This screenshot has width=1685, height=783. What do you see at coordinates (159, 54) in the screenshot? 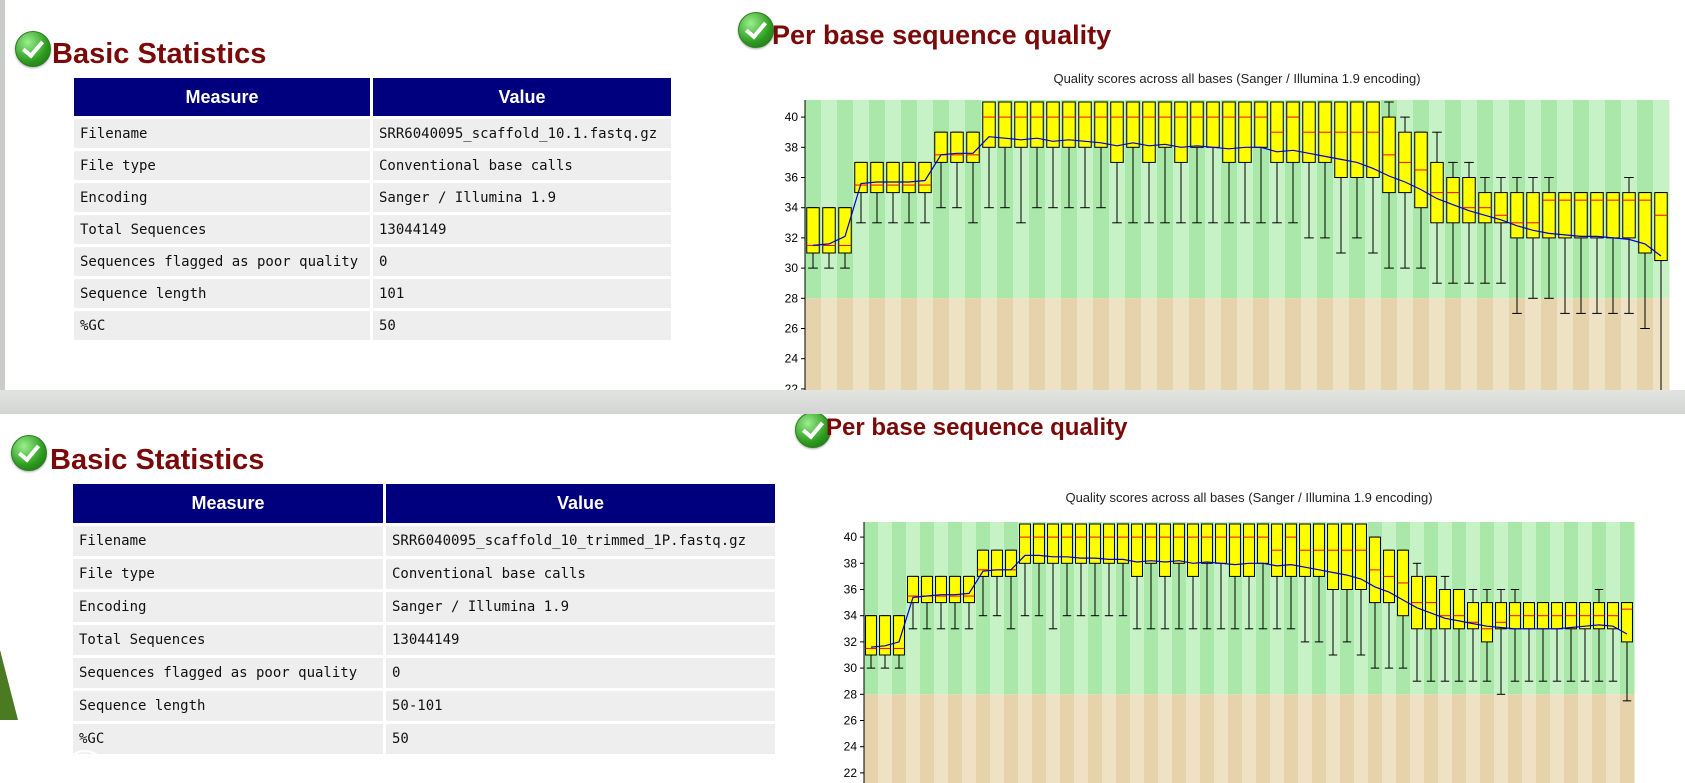
I see `basic-statistics-title: Basic Statistics` at bounding box center [159, 54].